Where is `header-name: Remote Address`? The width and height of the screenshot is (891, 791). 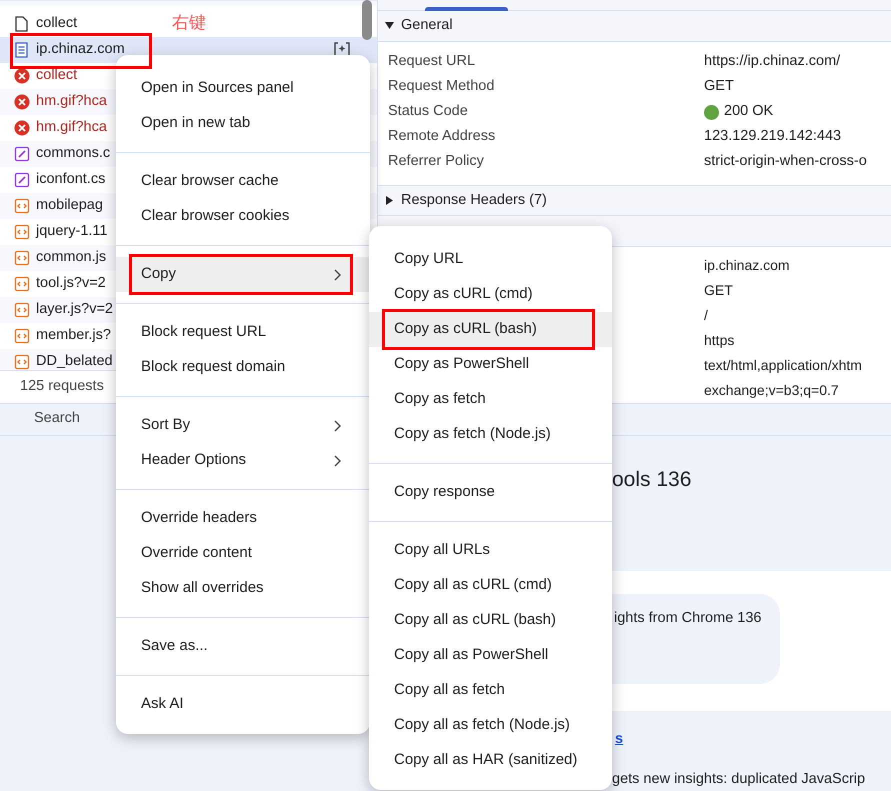 header-name: Remote Address is located at coordinates (442, 136).